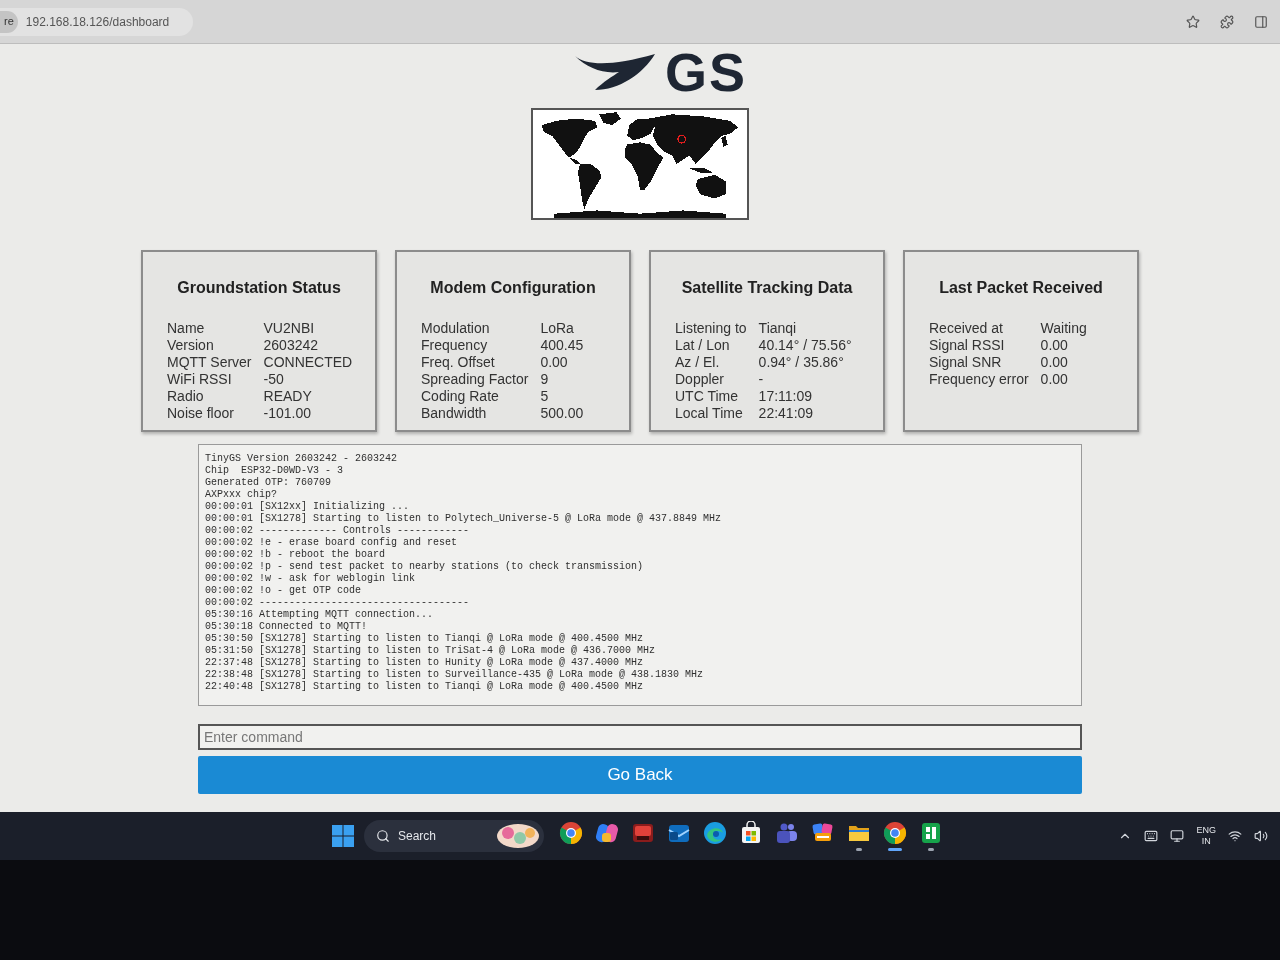 The image size is (1280, 960). What do you see at coordinates (1206, 830) in the screenshot?
I see `language-label: ENG` at bounding box center [1206, 830].